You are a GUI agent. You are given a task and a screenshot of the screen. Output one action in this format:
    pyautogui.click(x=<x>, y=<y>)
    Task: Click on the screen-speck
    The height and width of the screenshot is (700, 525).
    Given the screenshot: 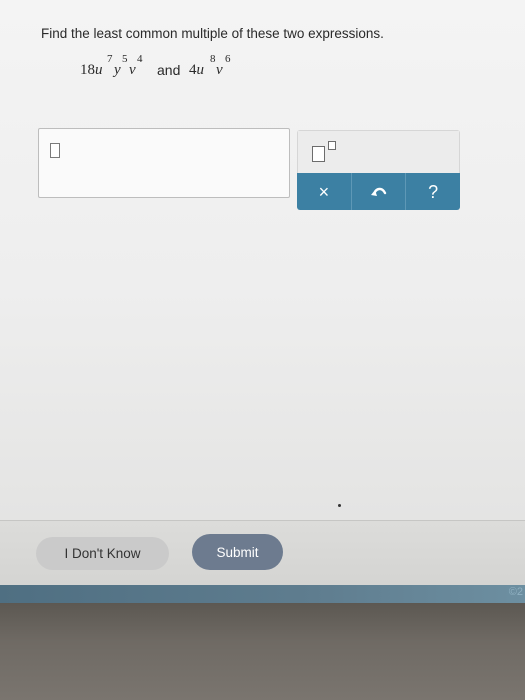 What is the action you would take?
    pyautogui.click(x=339, y=505)
    